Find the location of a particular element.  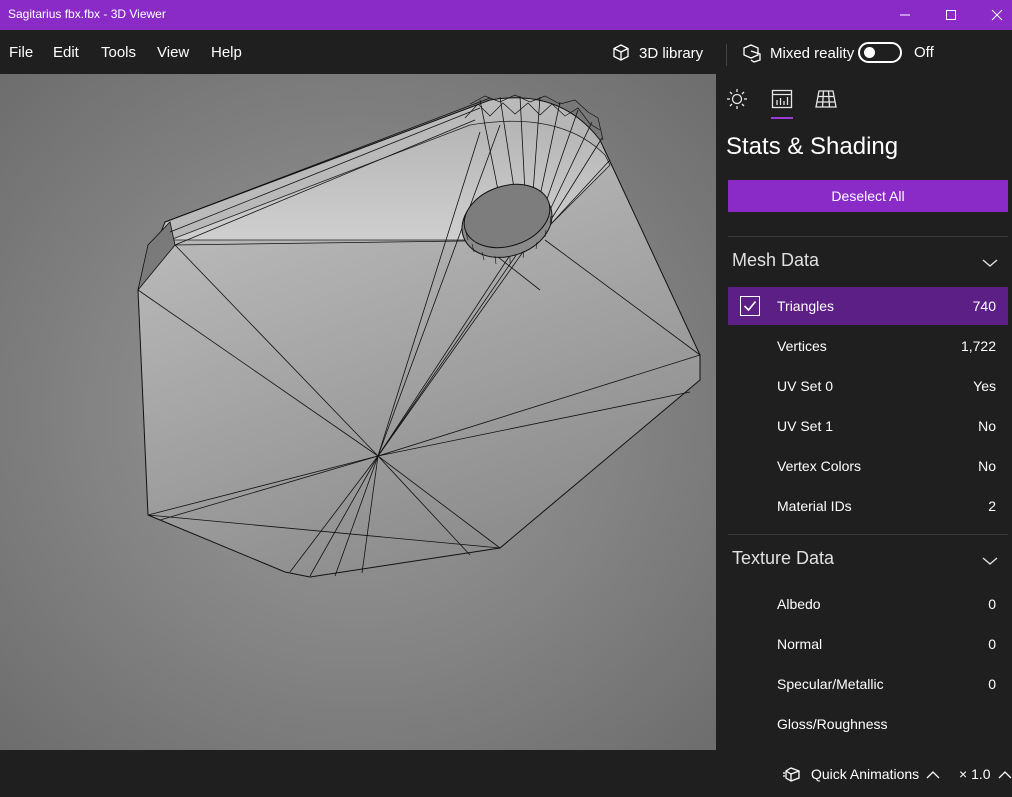

texture-row-gloss-roughness: Gloss/Roughness is located at coordinates (868, 724).